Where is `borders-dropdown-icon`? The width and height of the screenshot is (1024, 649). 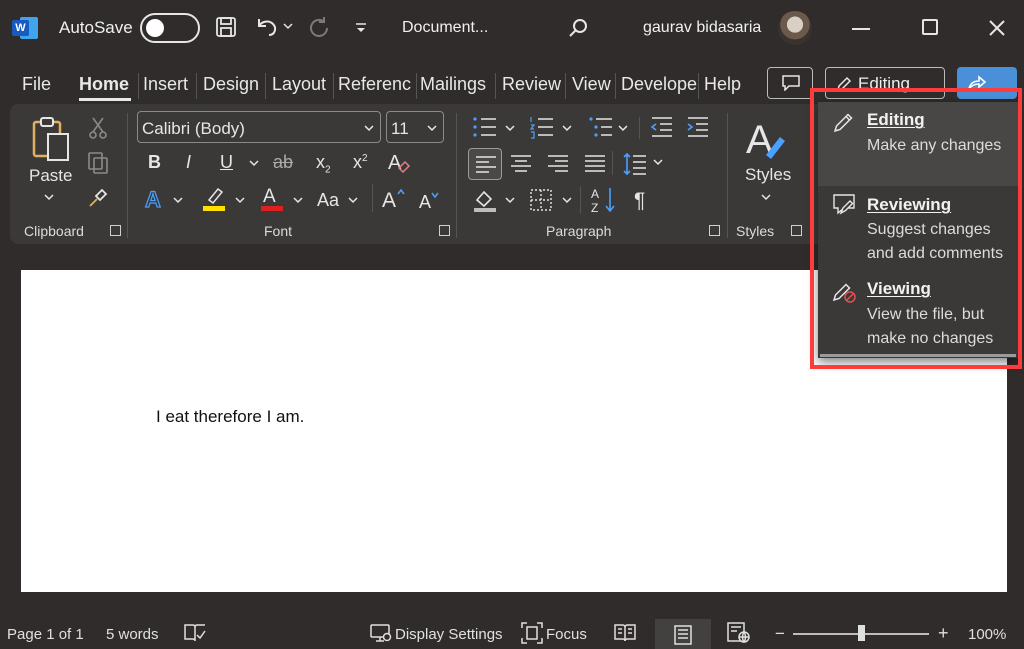
borders-dropdown-icon is located at coordinates (567, 200).